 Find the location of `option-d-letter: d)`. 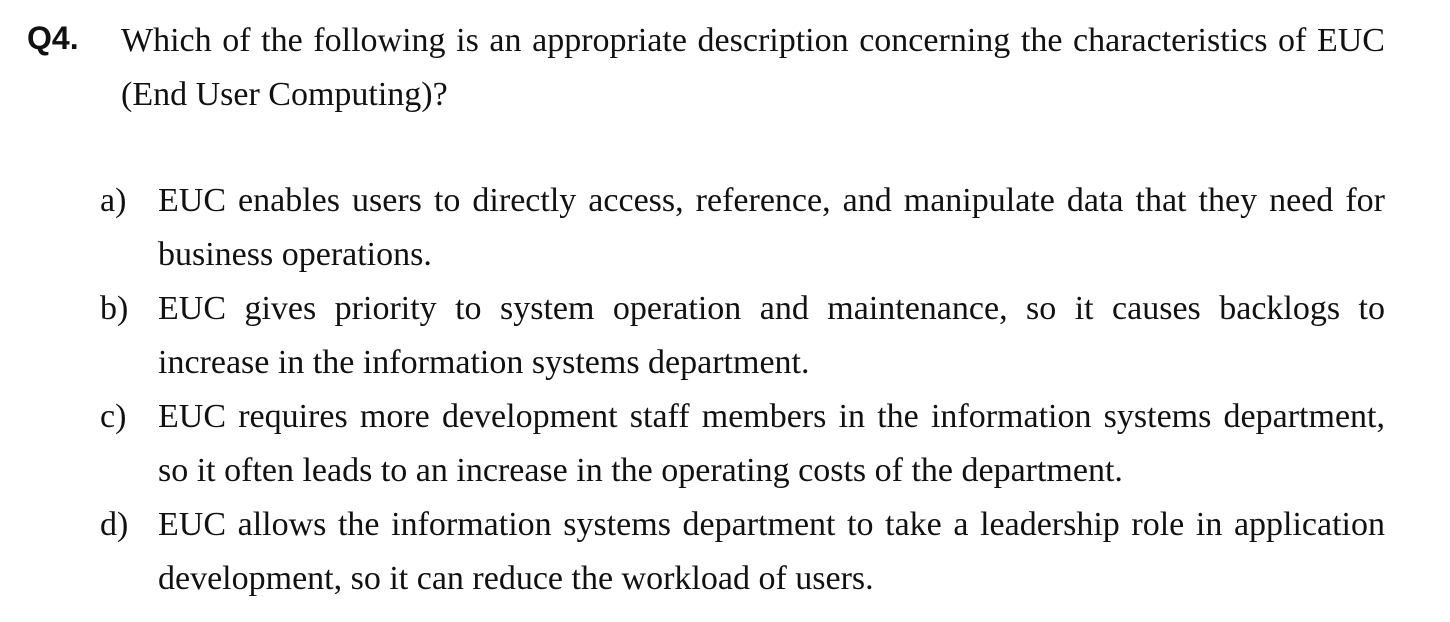

option-d-letter: d) is located at coordinates (114, 524).